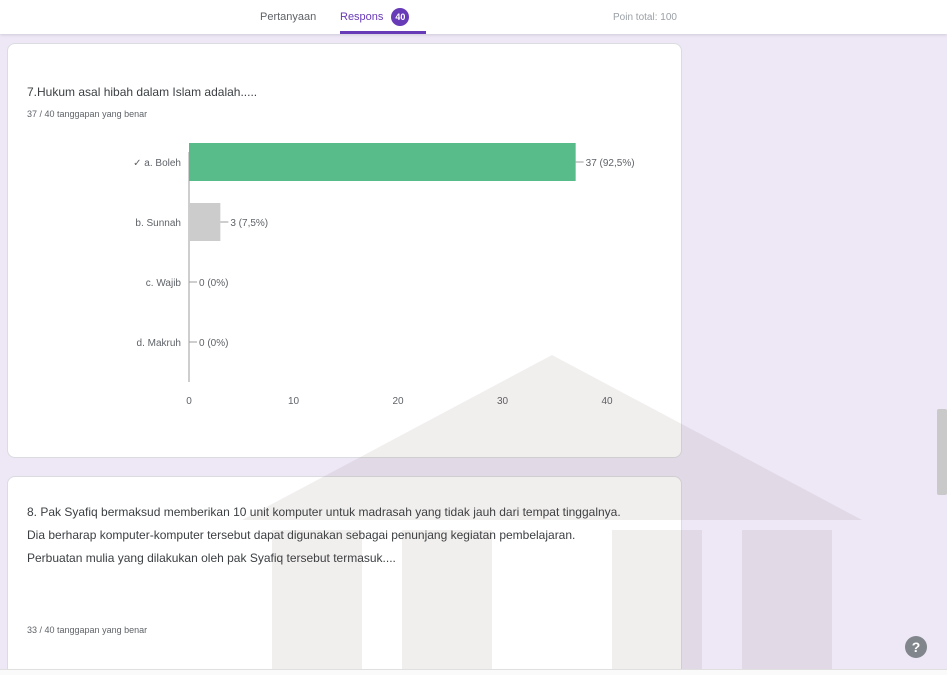 The height and width of the screenshot is (675, 947). What do you see at coordinates (158, 223) in the screenshot?
I see `category-label: b. Sunnah` at bounding box center [158, 223].